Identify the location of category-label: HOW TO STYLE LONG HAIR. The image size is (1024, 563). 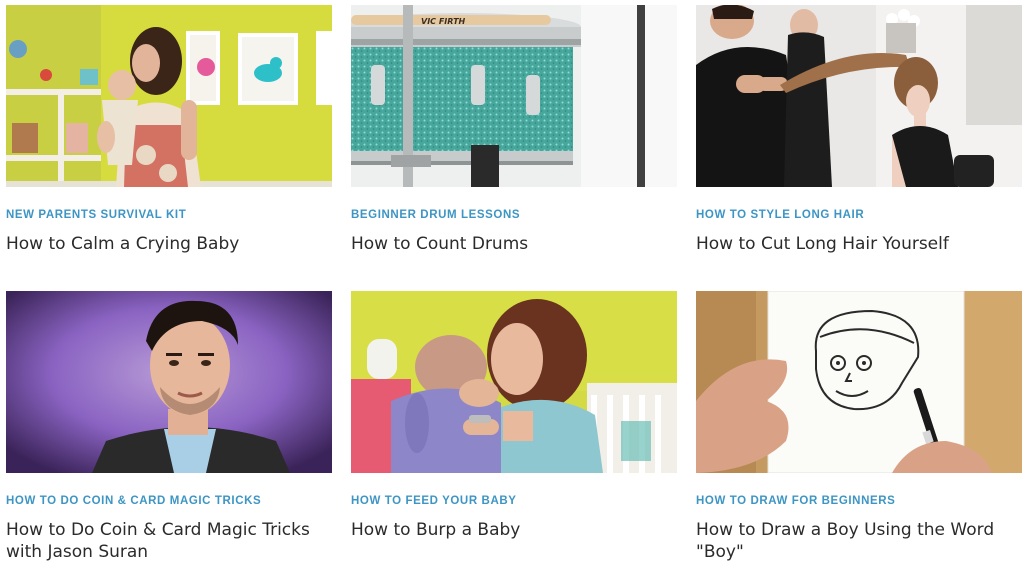
(780, 215).